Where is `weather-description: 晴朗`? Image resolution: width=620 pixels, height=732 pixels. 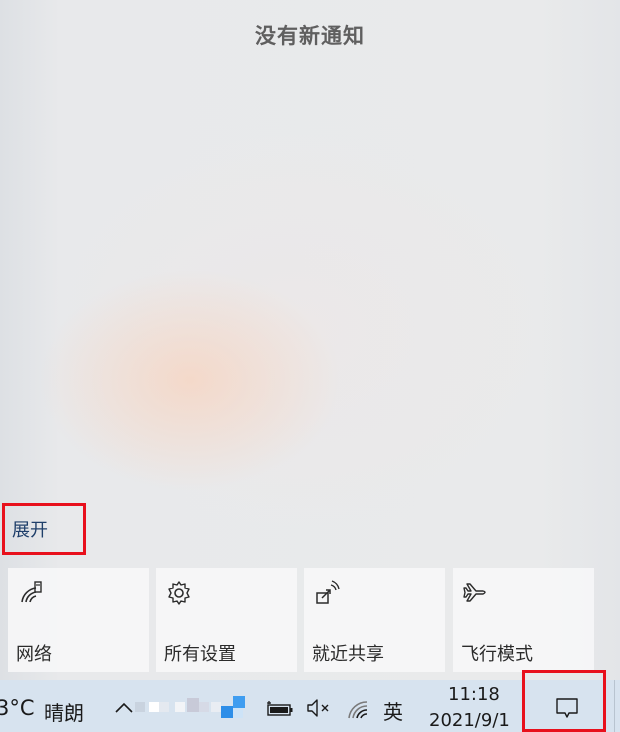 weather-description: 晴朗 is located at coordinates (64, 711).